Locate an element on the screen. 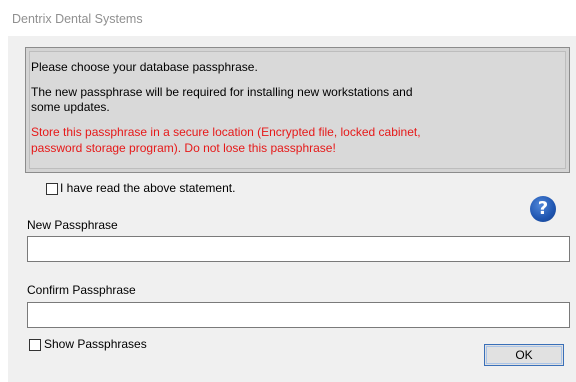  info-line-required-cont: some updates. is located at coordinates (70, 107).